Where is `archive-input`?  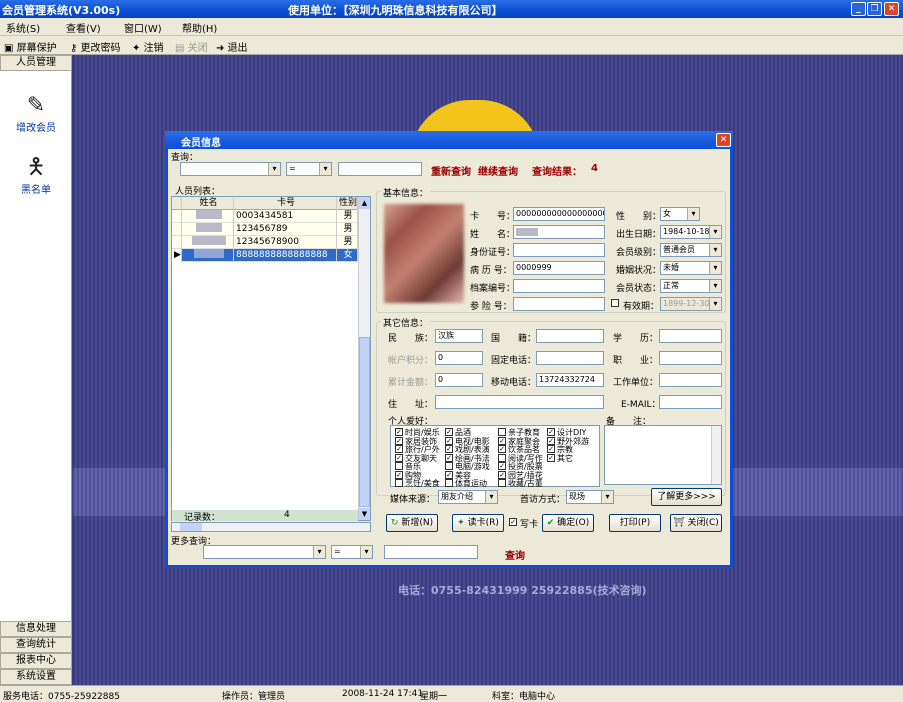
archive-input is located at coordinates (559, 286).